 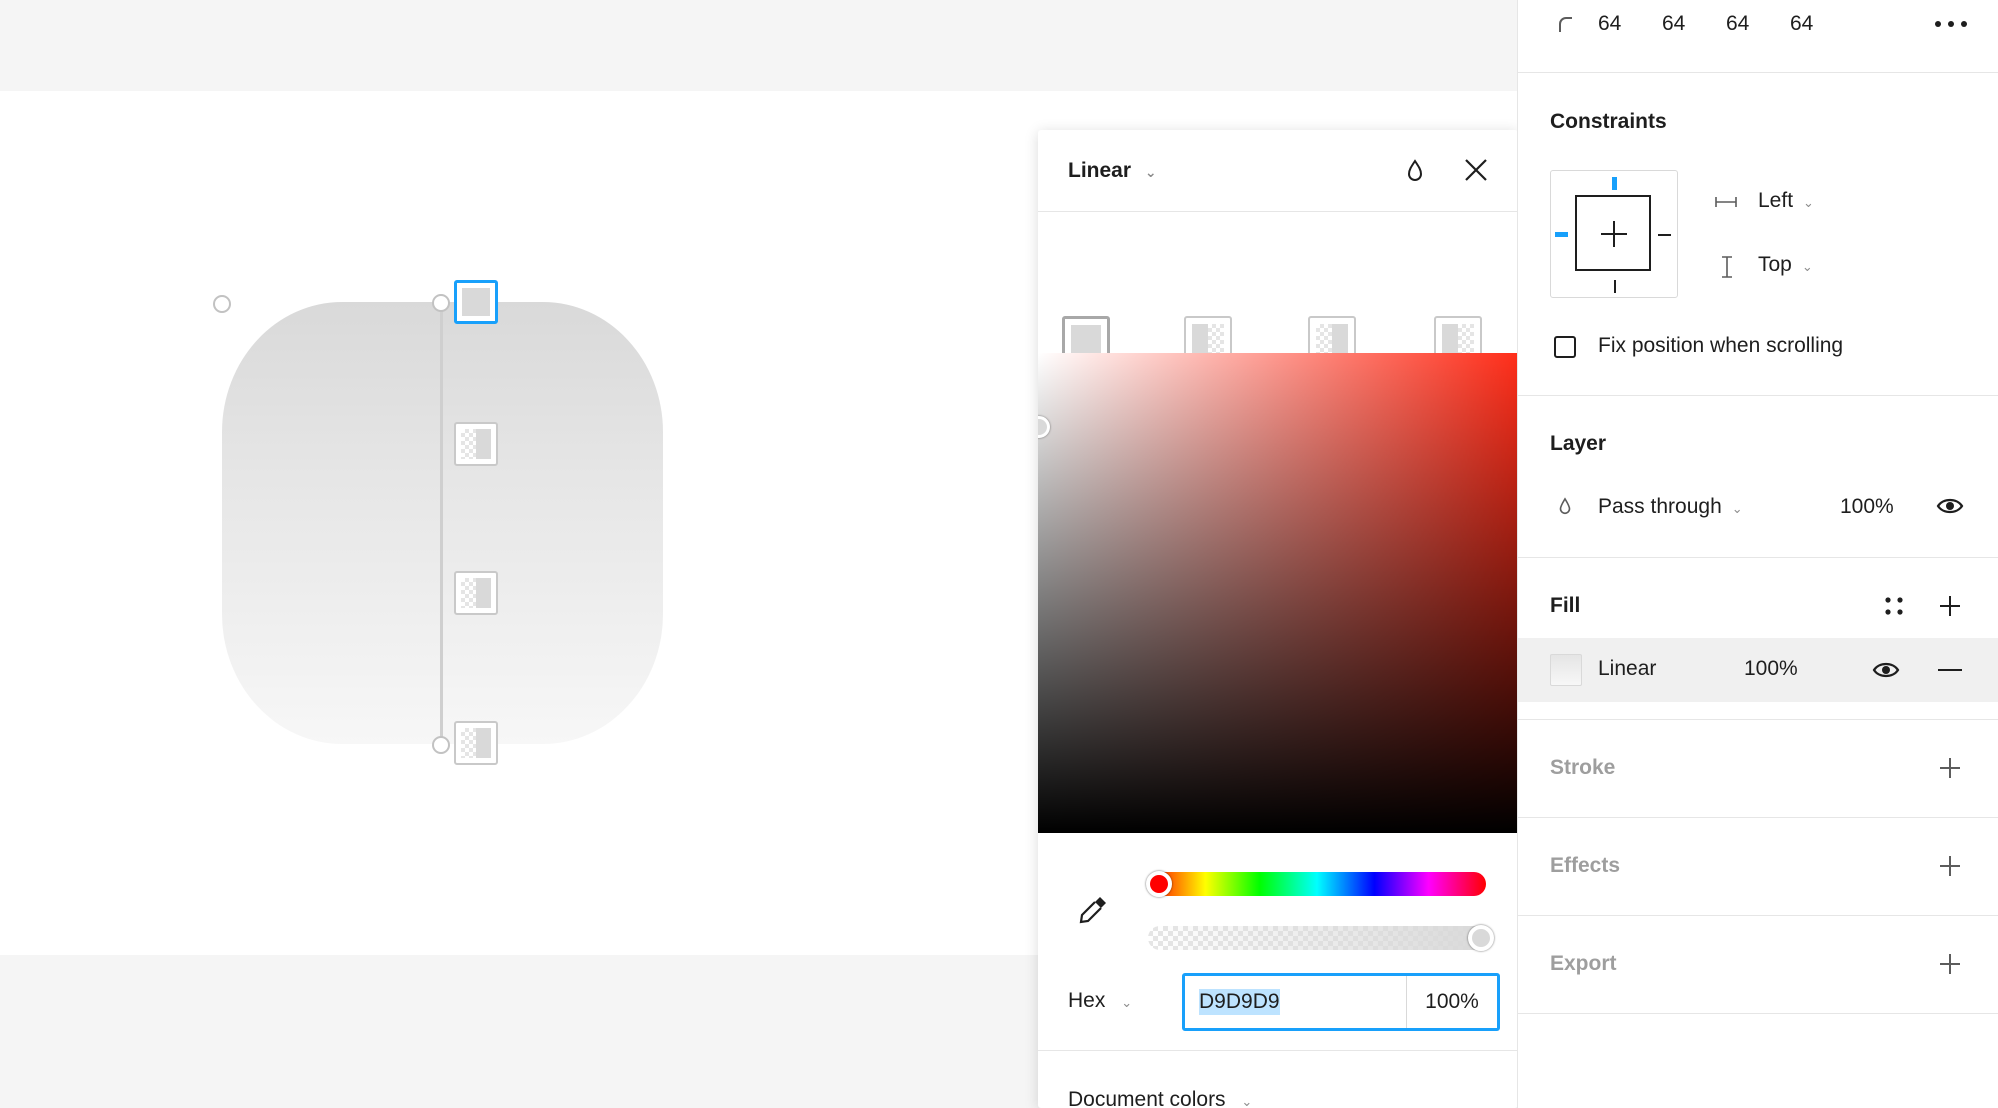 What do you see at coordinates (1727, 267) in the screenshot?
I see `vertical-constraint-icon` at bounding box center [1727, 267].